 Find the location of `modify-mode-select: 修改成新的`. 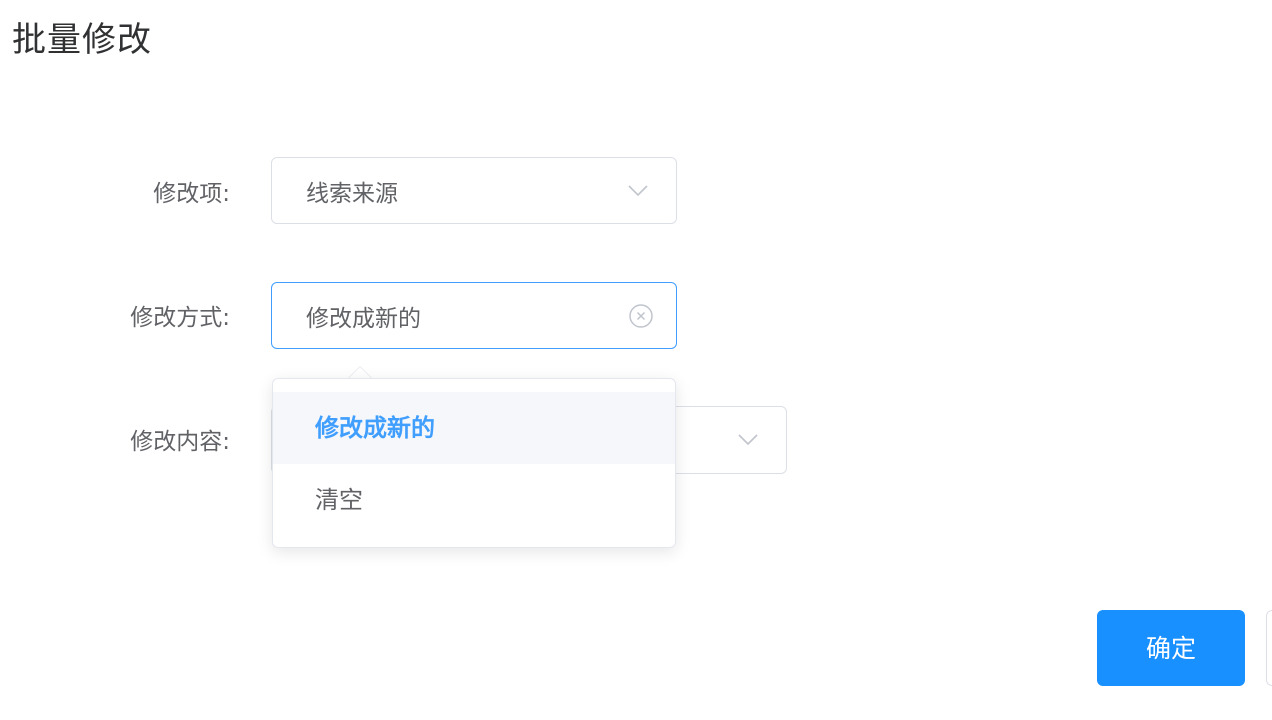

modify-mode-select: 修改成新的 is located at coordinates (474, 315).